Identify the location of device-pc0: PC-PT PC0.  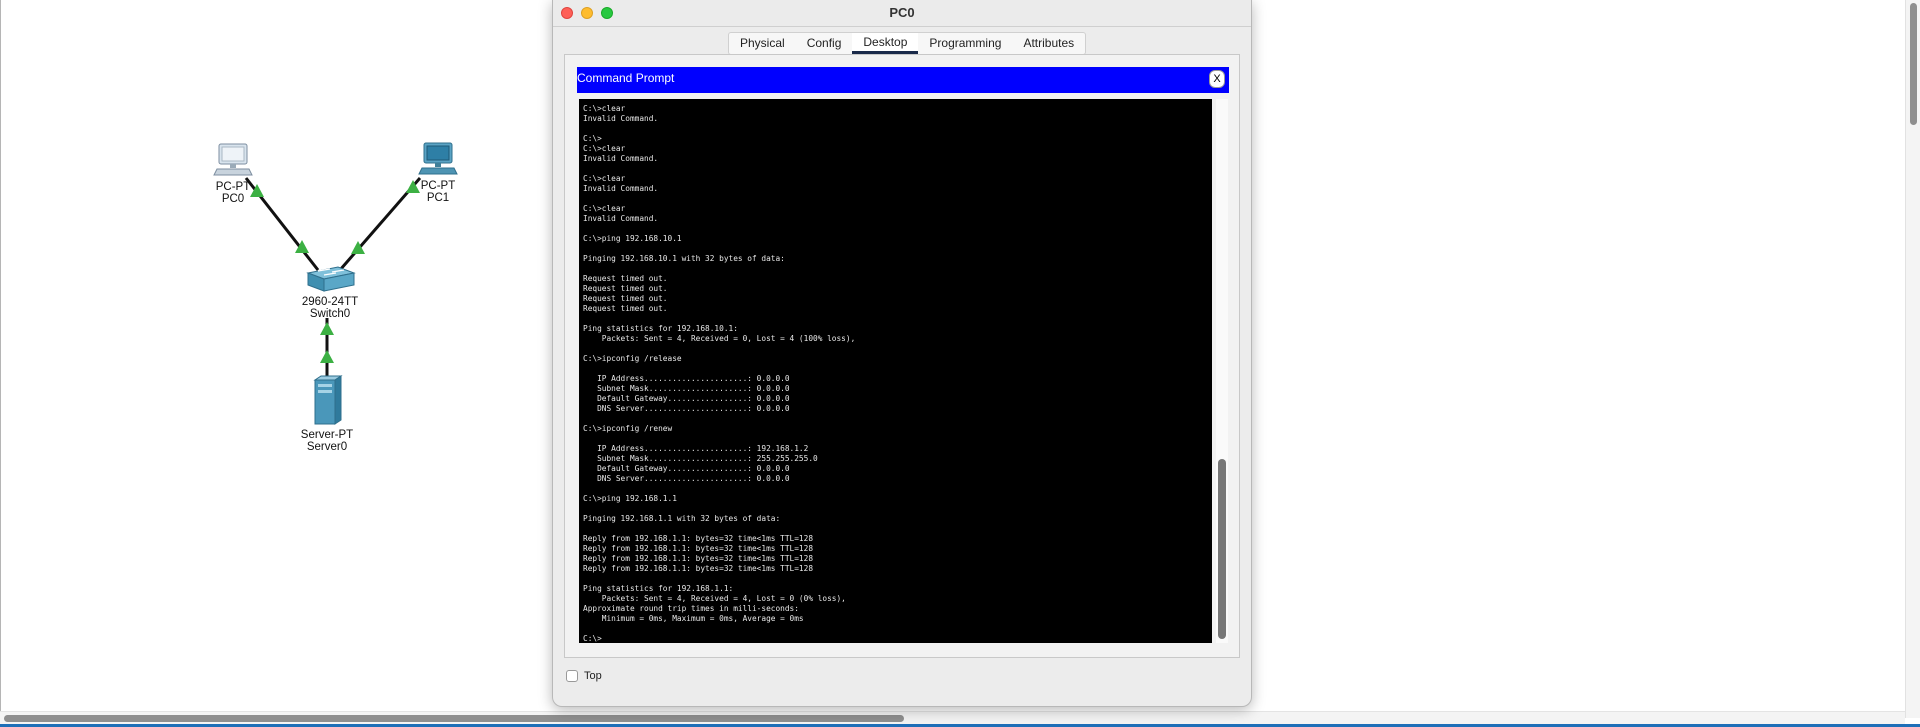
(233, 173).